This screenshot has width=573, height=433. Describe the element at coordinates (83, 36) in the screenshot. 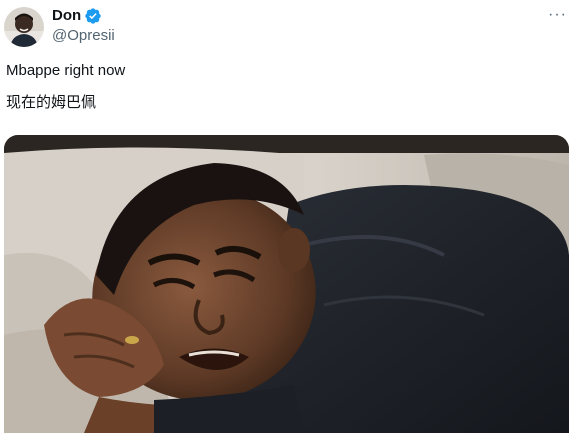

I see `user-handle: @Opresii` at that location.